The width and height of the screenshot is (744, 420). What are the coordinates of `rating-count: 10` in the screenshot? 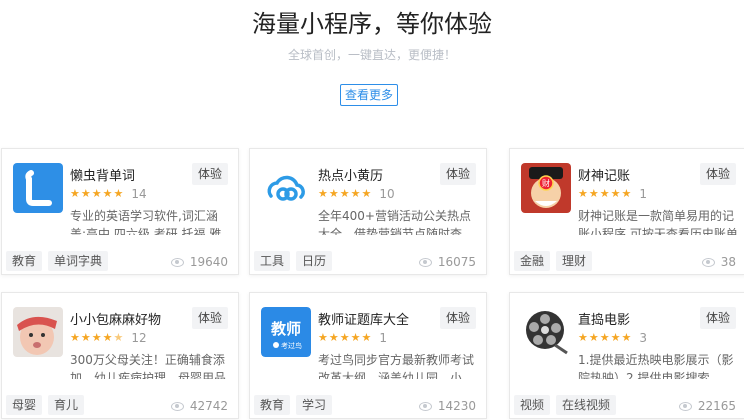 It's located at (387, 194).